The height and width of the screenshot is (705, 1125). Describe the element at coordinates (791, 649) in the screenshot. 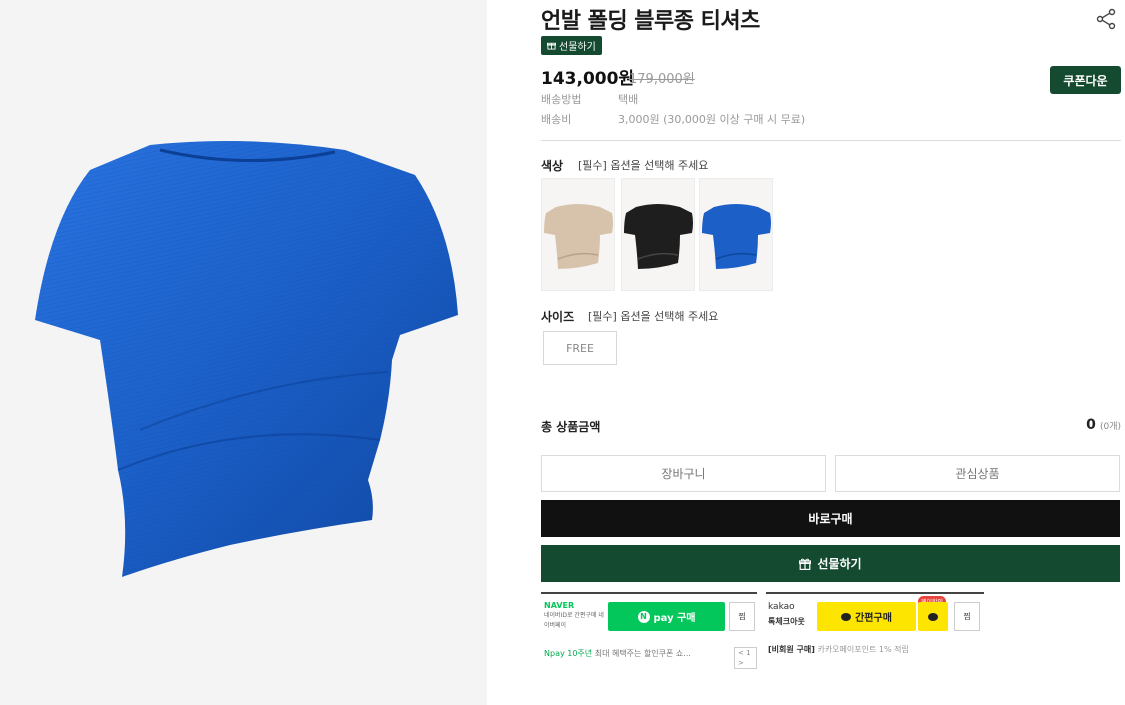

I see `kakao-promo-bold: [비회원 구매]` at that location.